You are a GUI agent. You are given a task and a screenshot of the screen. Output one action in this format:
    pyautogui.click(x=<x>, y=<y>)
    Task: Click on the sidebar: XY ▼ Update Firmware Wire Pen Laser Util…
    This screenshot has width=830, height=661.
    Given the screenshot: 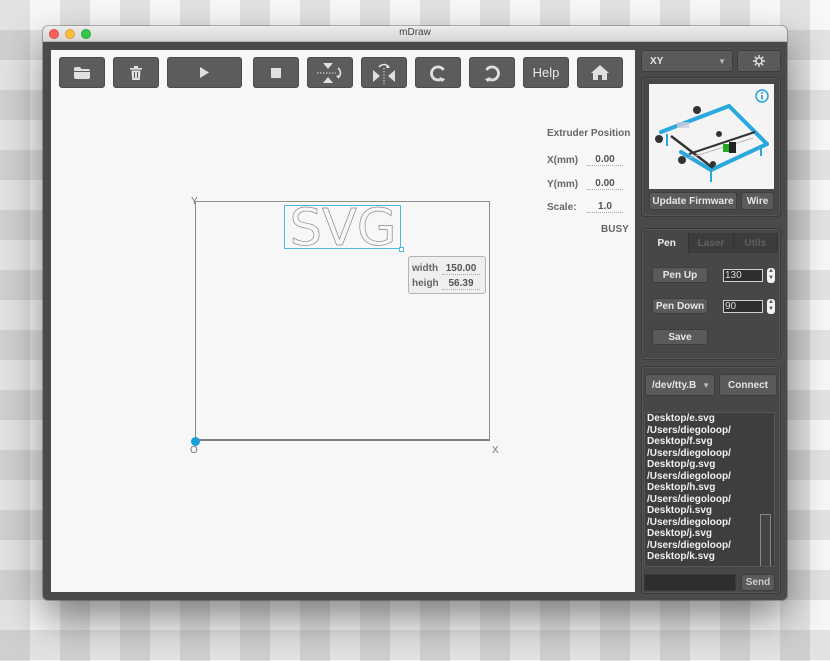 What is the action you would take?
    pyautogui.click(x=711, y=321)
    